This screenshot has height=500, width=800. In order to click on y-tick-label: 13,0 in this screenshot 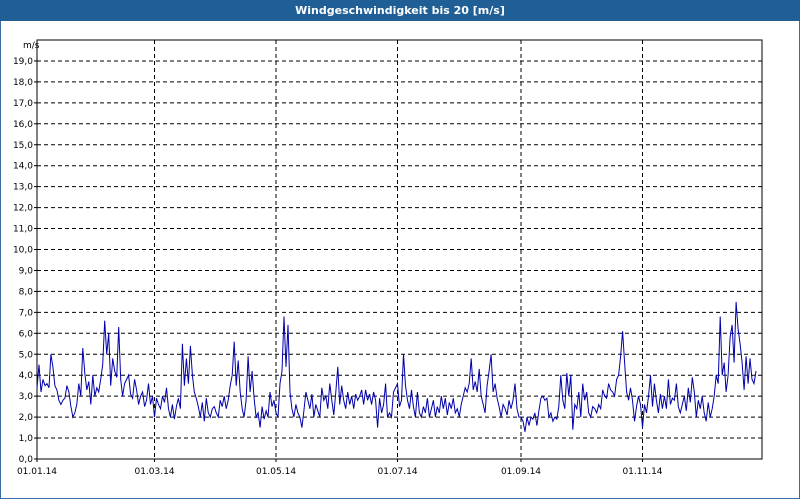, I will do `click(23, 188)`.